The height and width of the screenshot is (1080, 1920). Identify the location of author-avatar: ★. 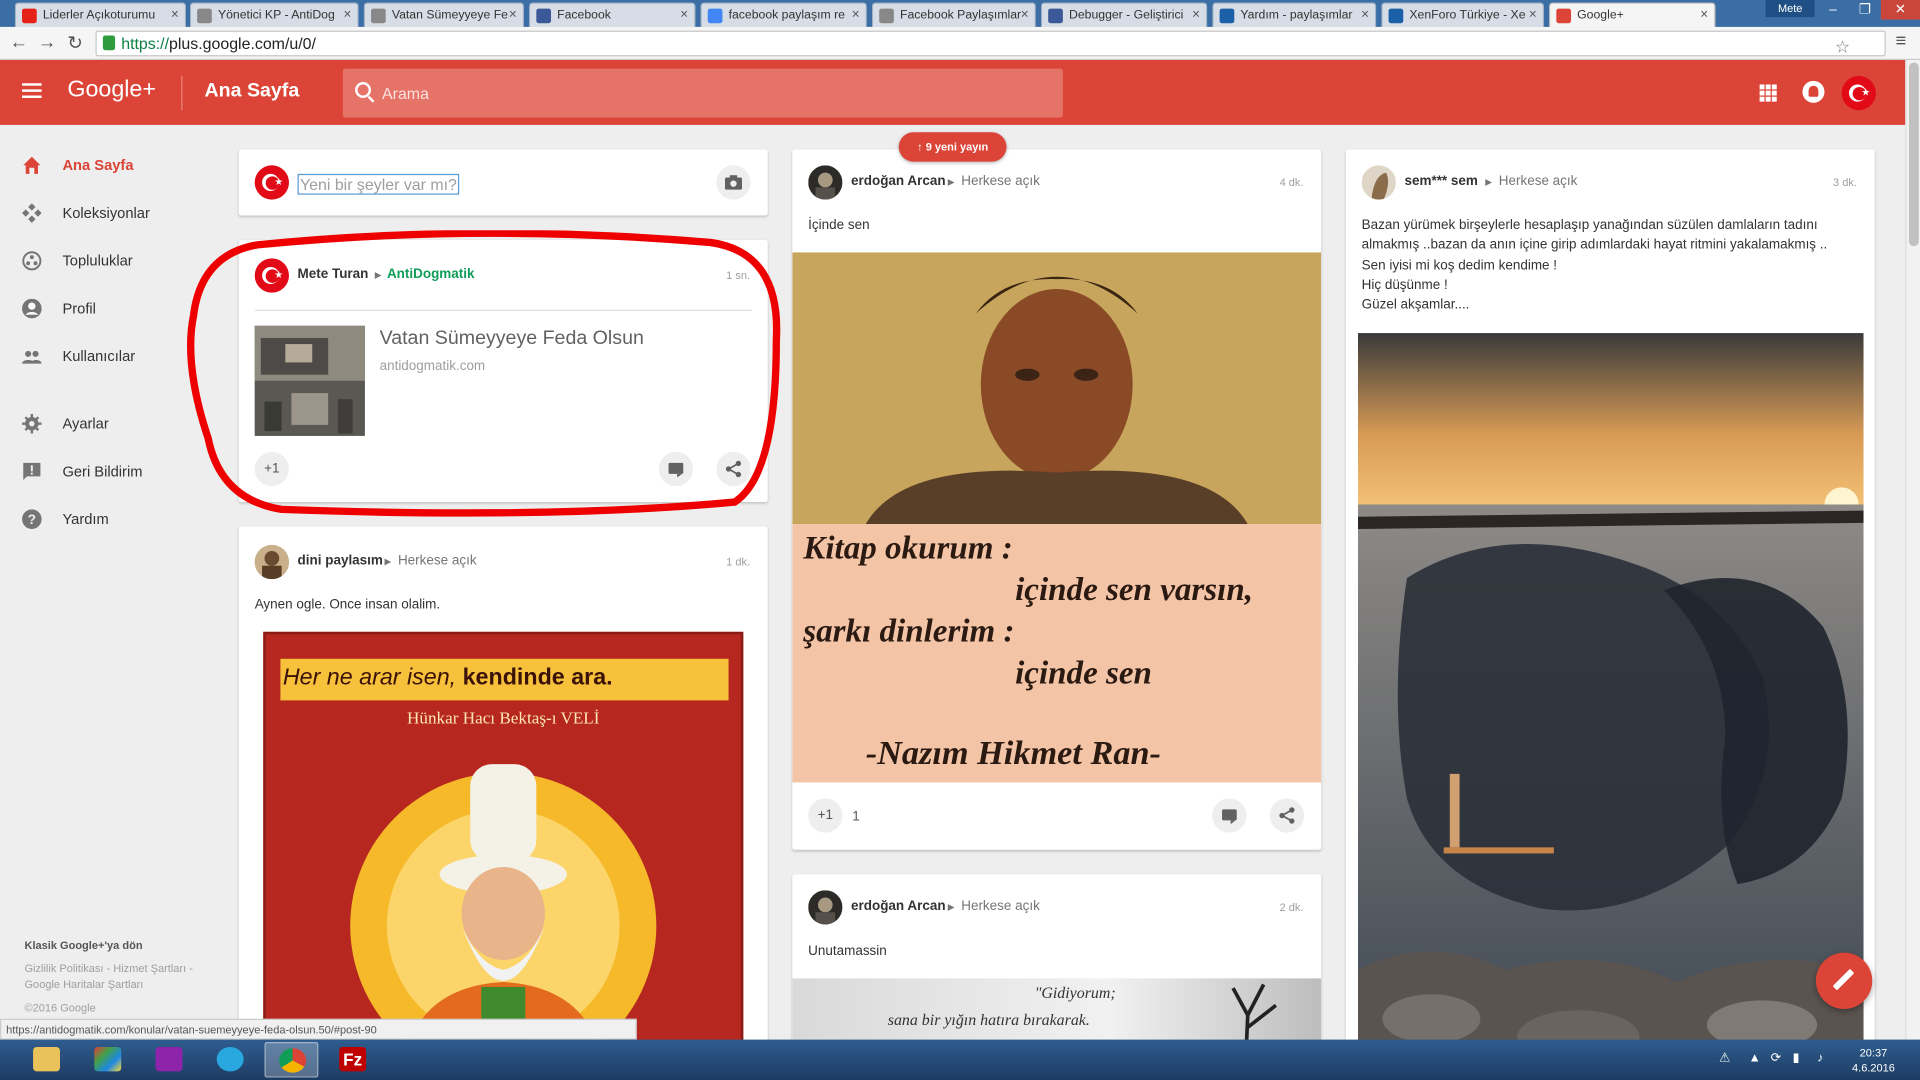
(271, 275).